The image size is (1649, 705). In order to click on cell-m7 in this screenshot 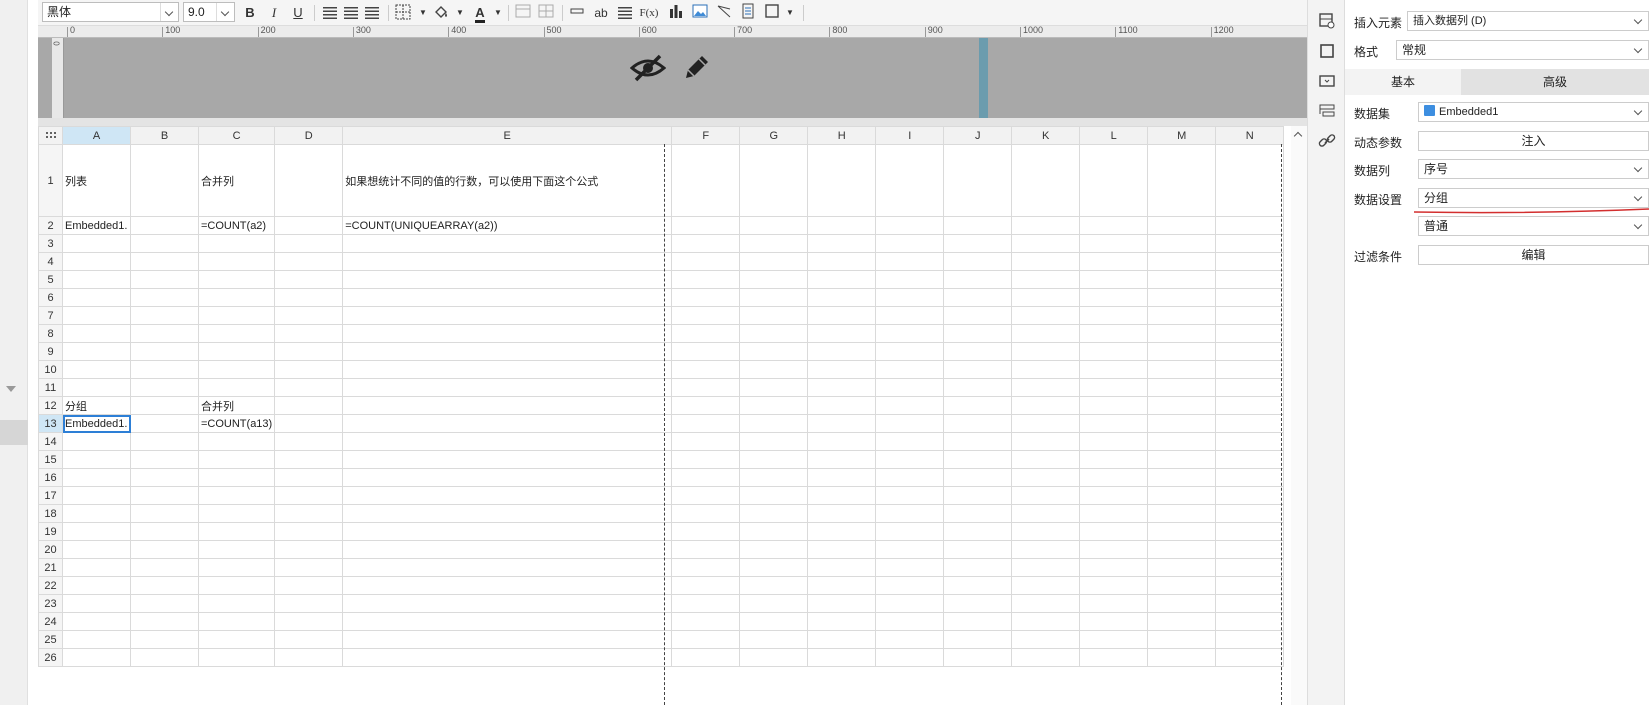, I will do `click(1182, 315)`.